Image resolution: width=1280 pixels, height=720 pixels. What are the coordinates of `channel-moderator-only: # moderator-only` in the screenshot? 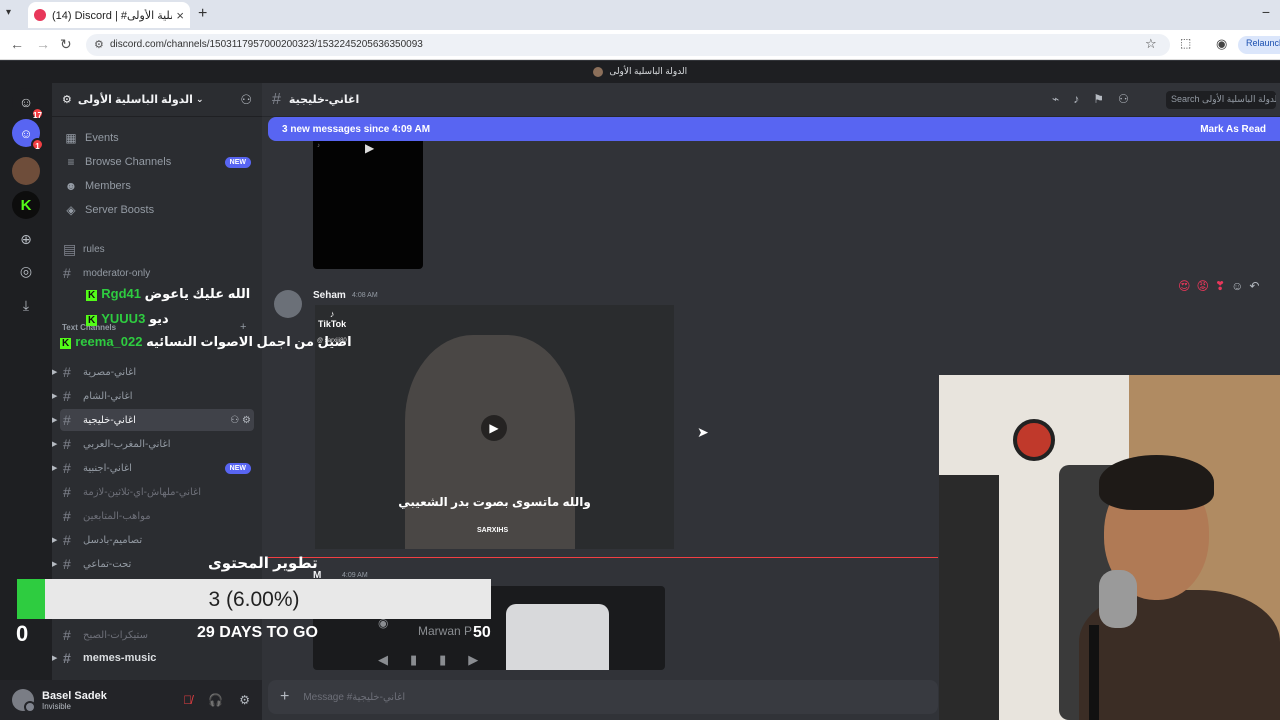 It's located at (157, 273).